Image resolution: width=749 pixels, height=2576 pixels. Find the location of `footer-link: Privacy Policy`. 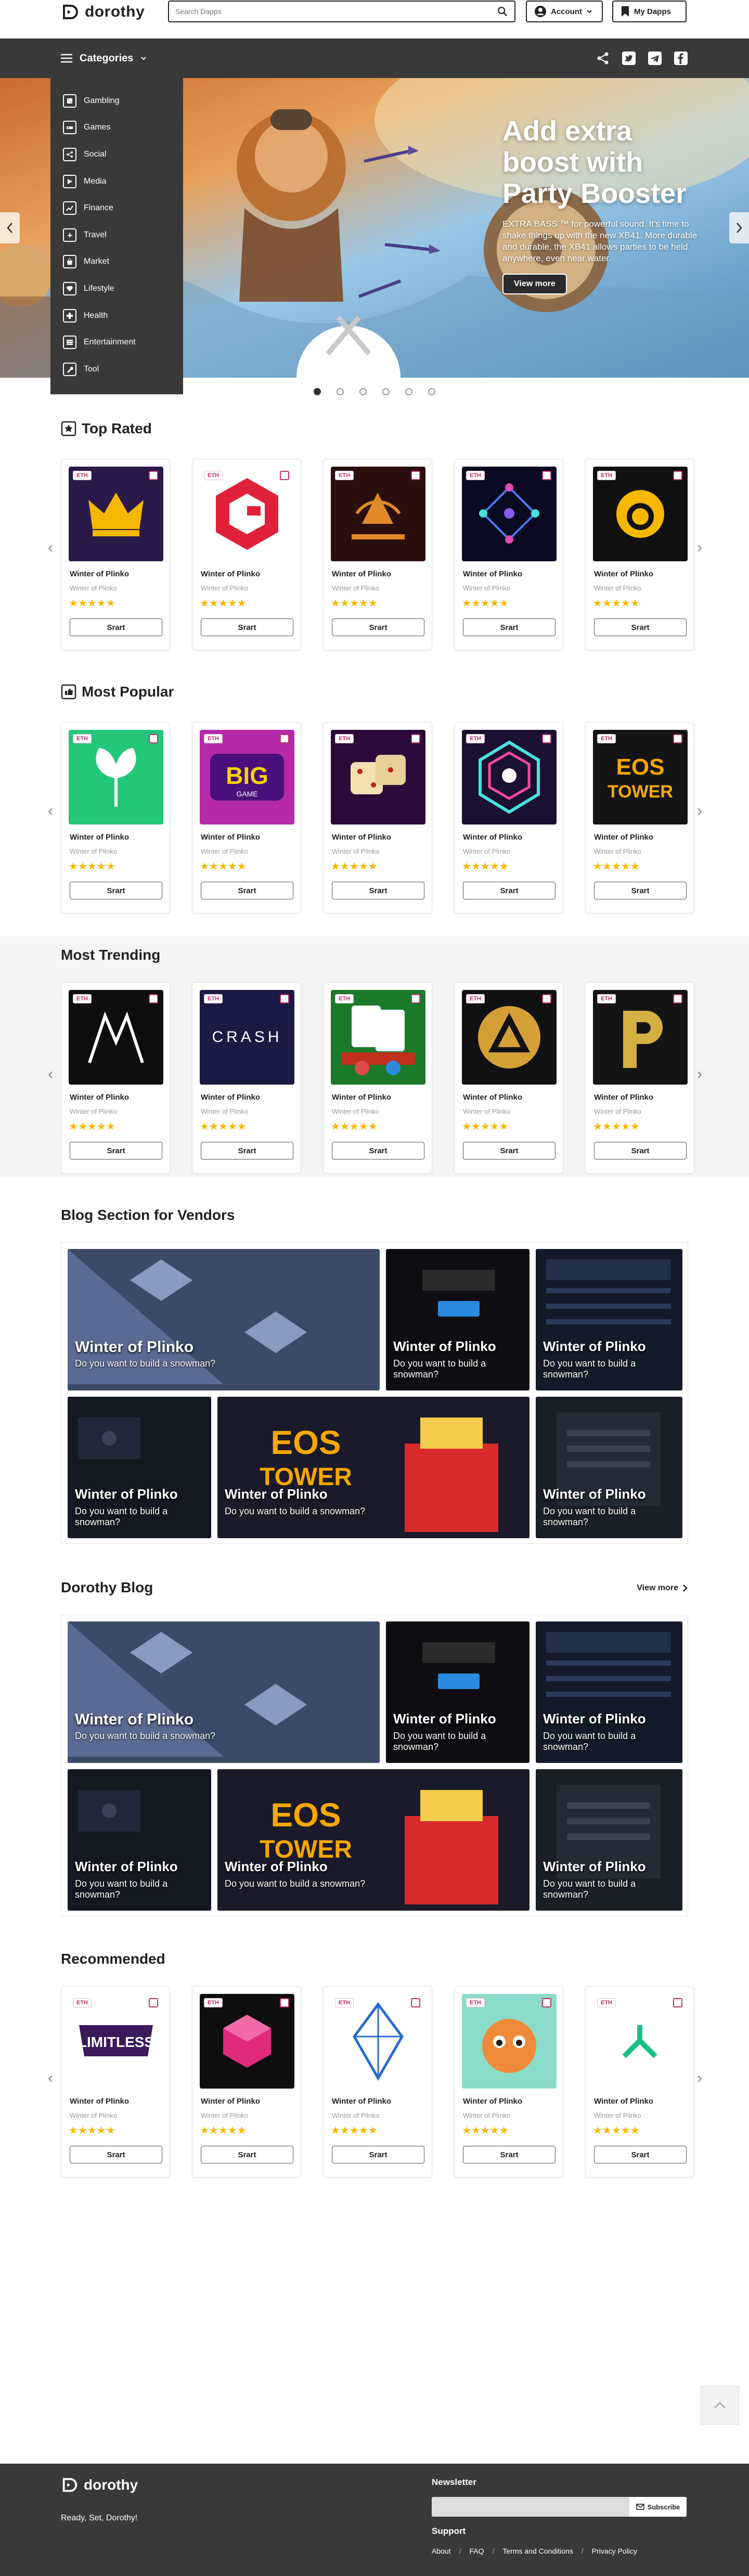

footer-link: Privacy Policy is located at coordinates (615, 2551).